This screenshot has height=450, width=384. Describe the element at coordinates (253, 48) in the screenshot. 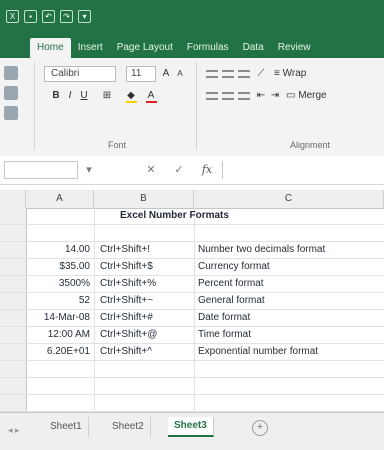

I see `tab-data: Data` at that location.